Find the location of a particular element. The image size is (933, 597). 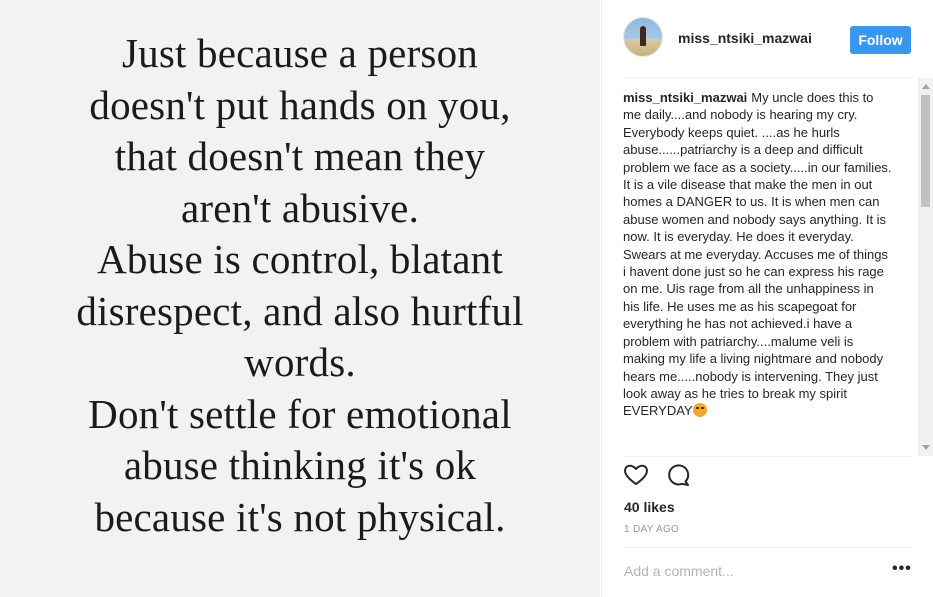

quote-line: abuse thinking it's ok is located at coordinates (300, 465).